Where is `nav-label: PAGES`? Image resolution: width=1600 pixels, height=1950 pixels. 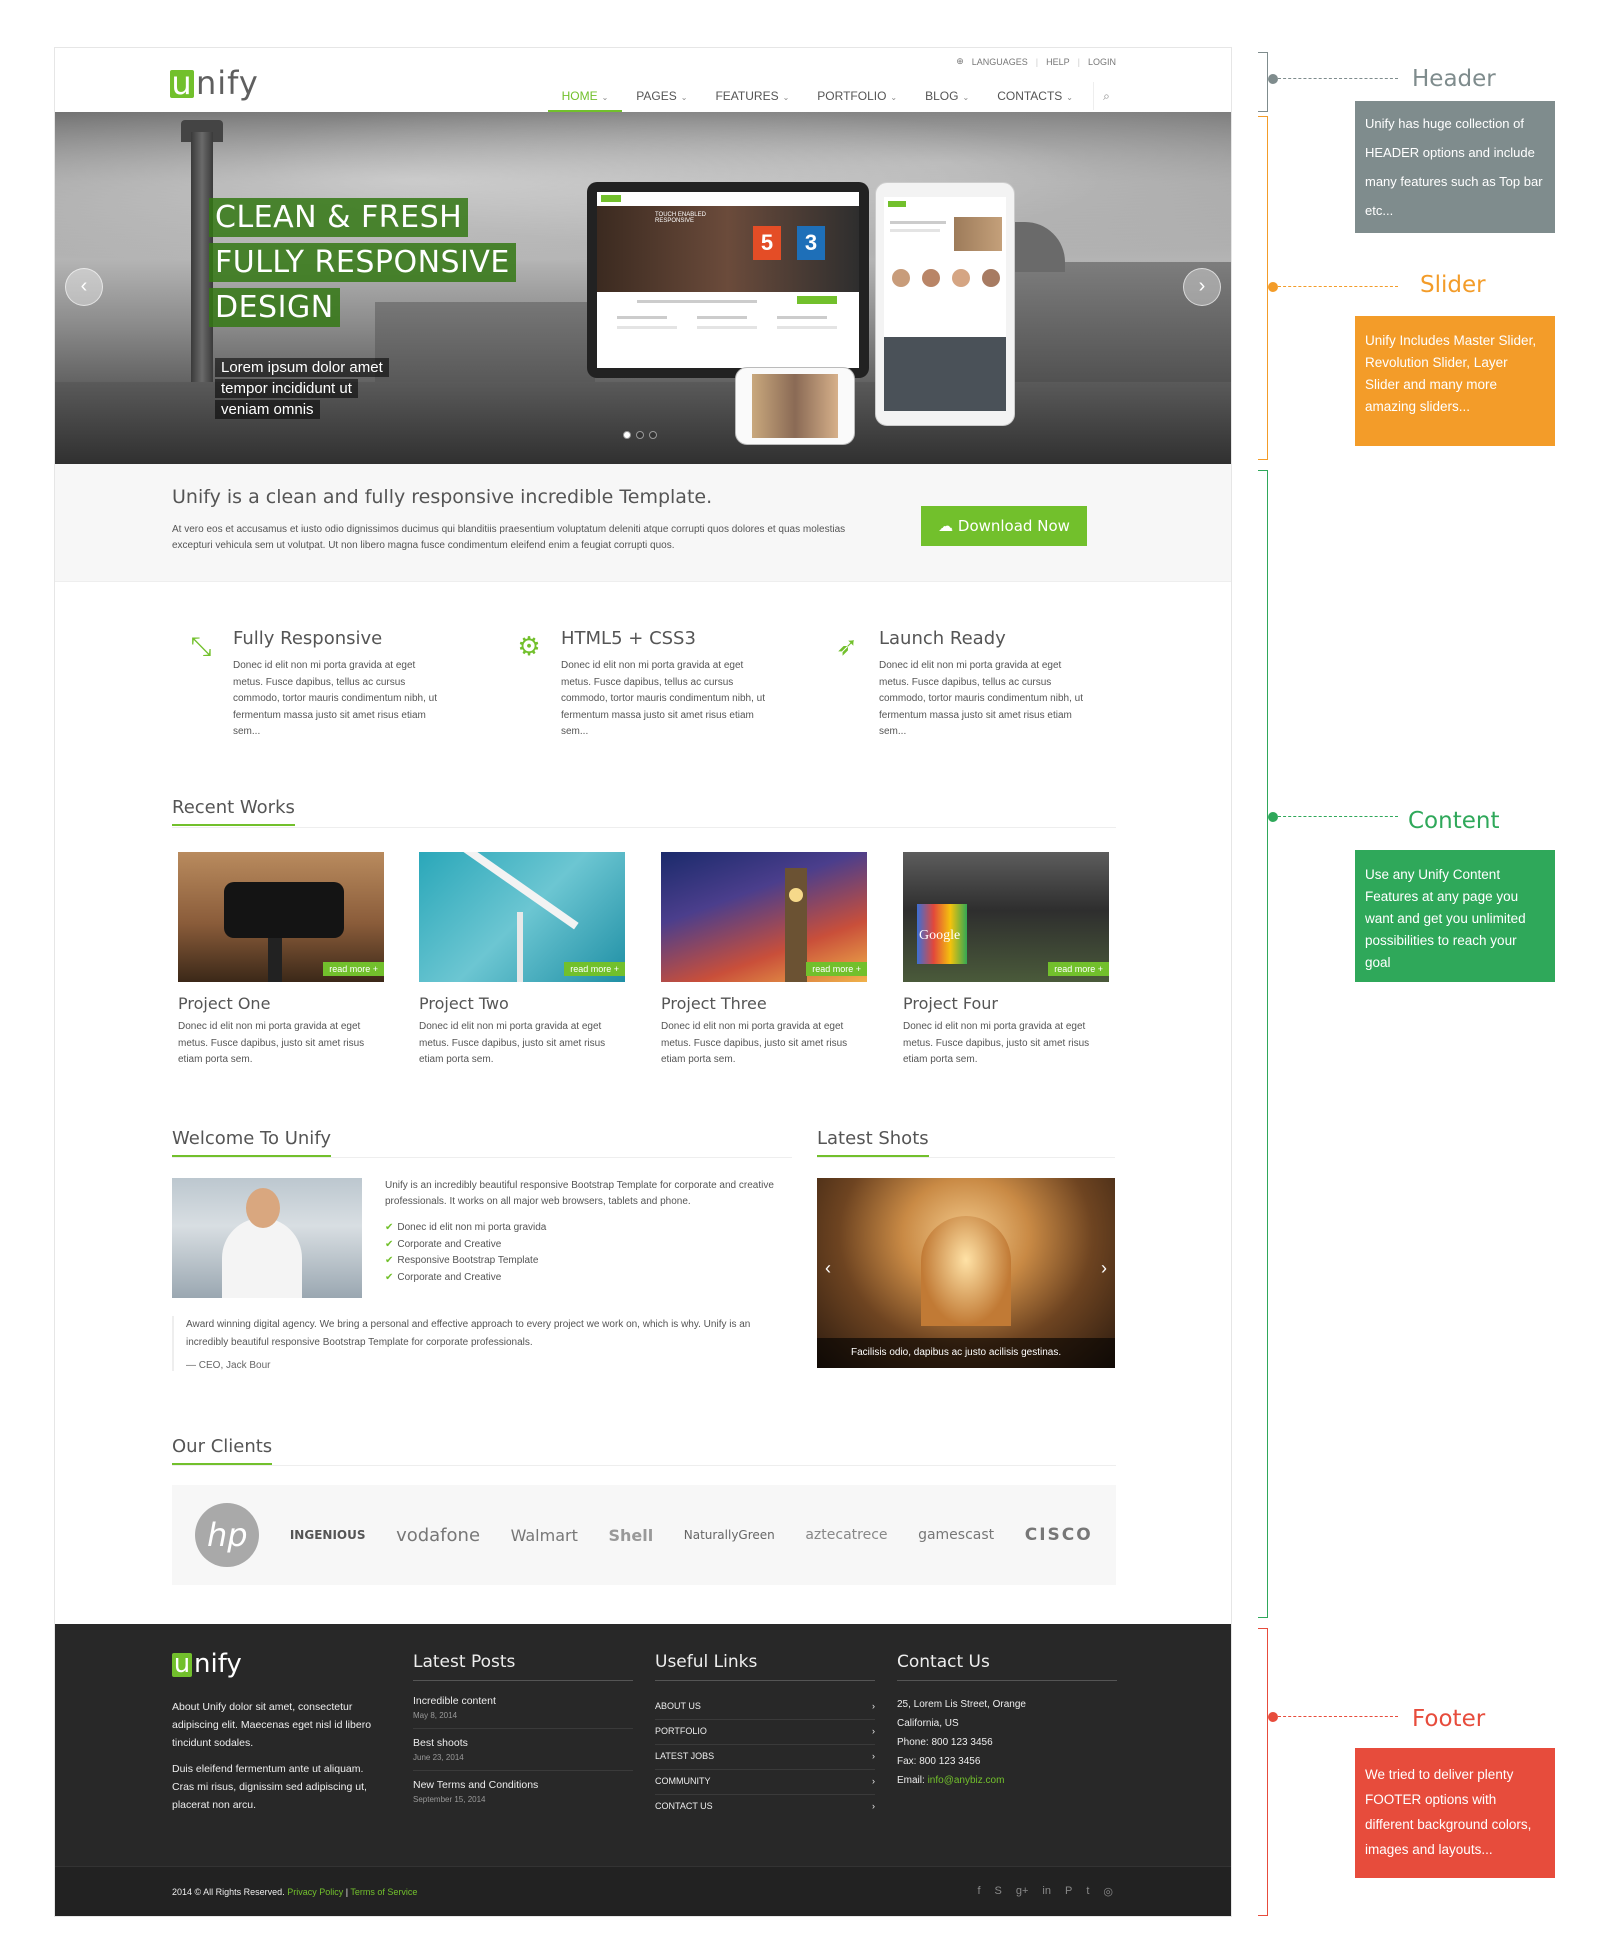 nav-label: PAGES is located at coordinates (656, 96).